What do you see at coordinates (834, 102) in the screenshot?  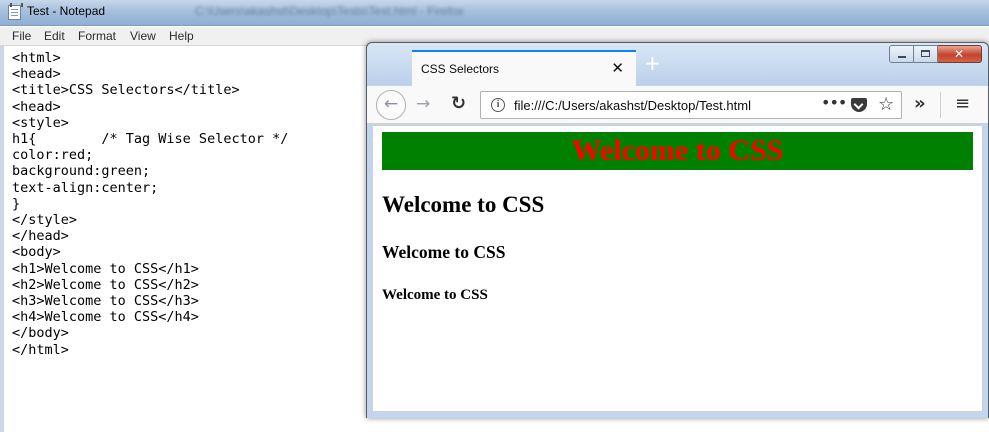 I see `page-actions-button: •••` at bounding box center [834, 102].